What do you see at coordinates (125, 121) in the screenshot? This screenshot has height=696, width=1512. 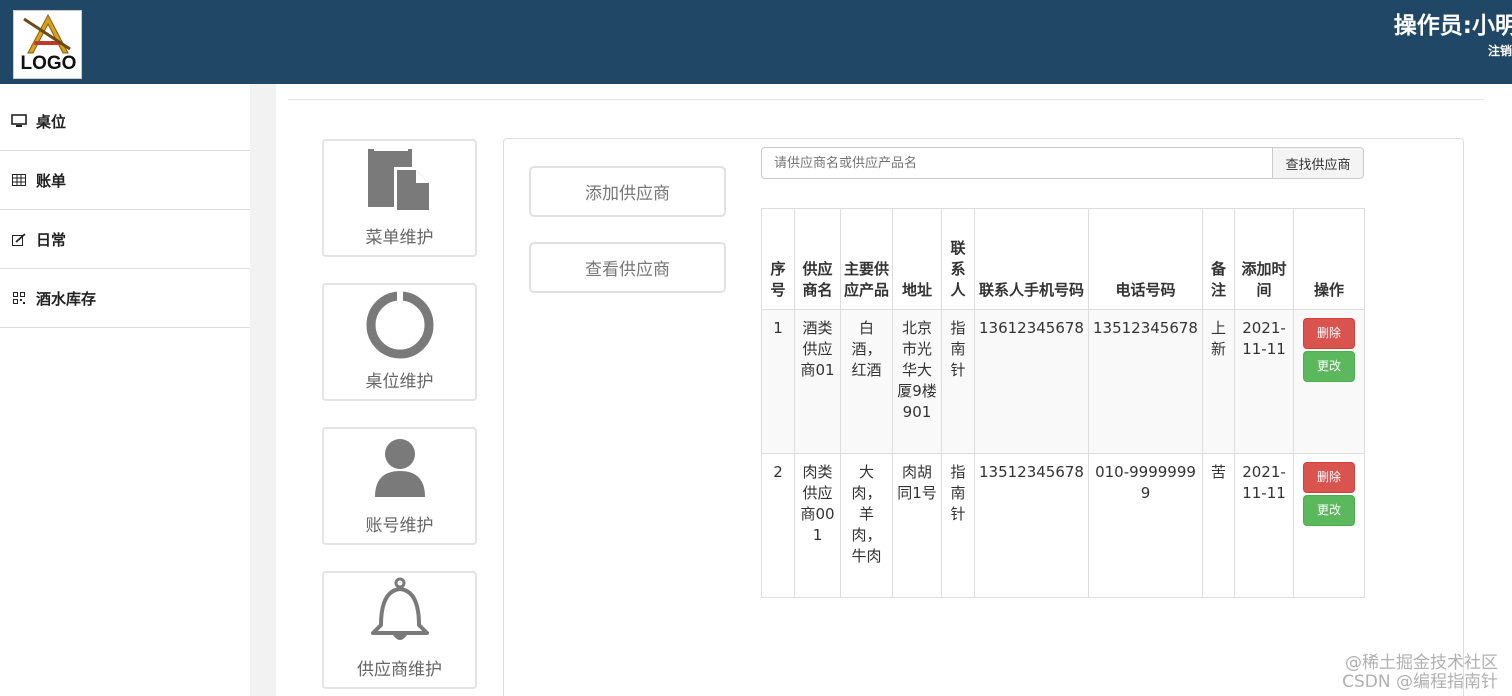 I see `sidebar-item-desk: 桌位` at bounding box center [125, 121].